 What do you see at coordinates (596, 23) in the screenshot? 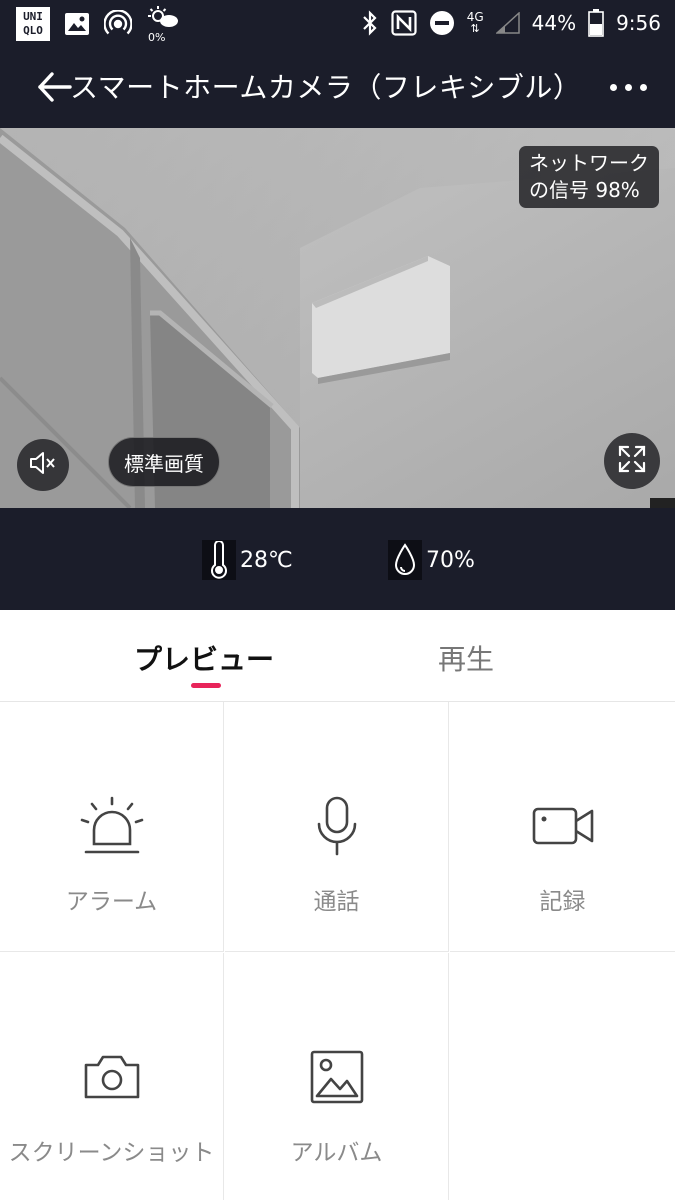
I see `battery-icon` at bounding box center [596, 23].